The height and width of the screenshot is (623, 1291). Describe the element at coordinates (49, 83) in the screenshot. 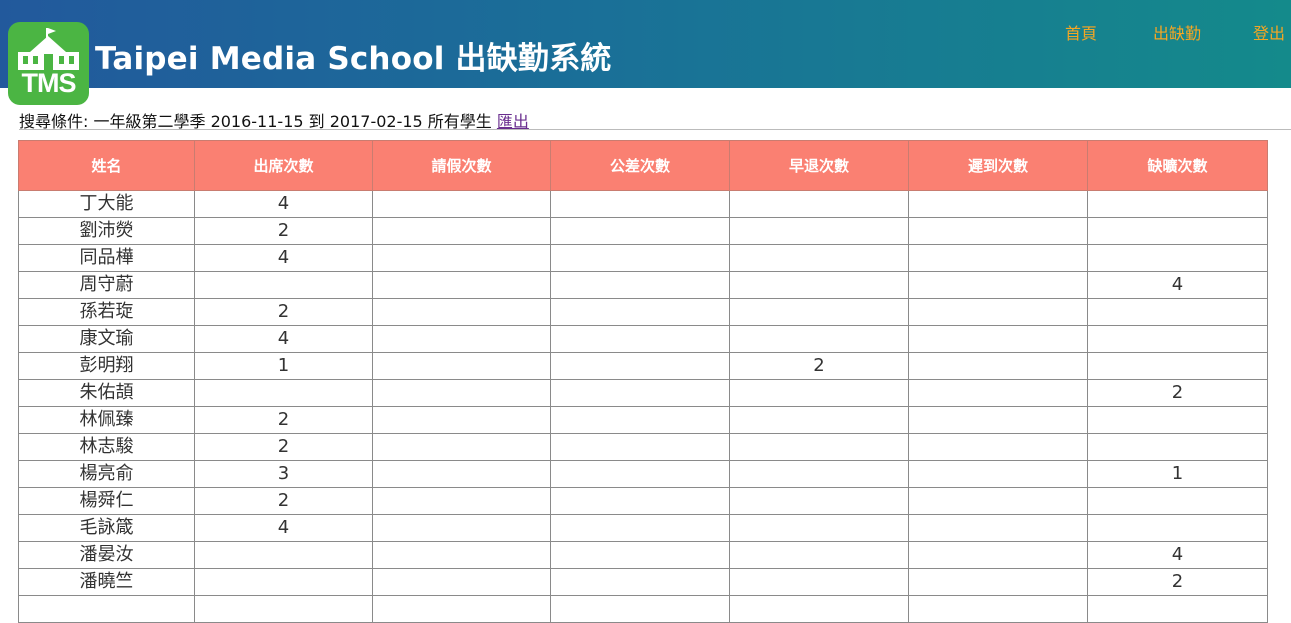

I see `logo-text: TMS` at that location.